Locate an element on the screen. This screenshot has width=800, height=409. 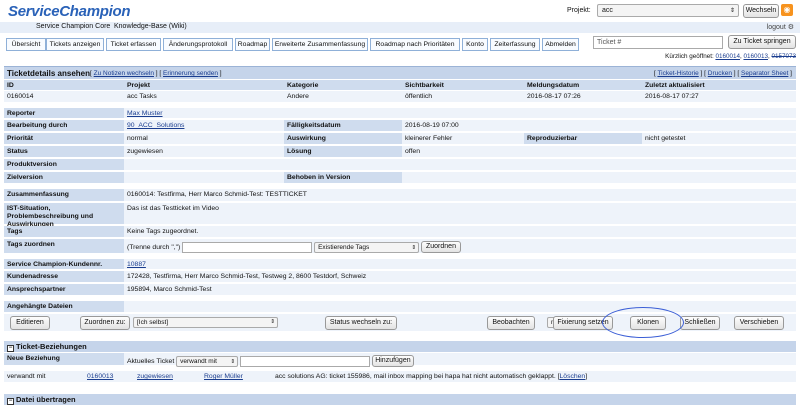
tags-value: Keine Tags zugeordnet. is located at coordinates (460, 231).